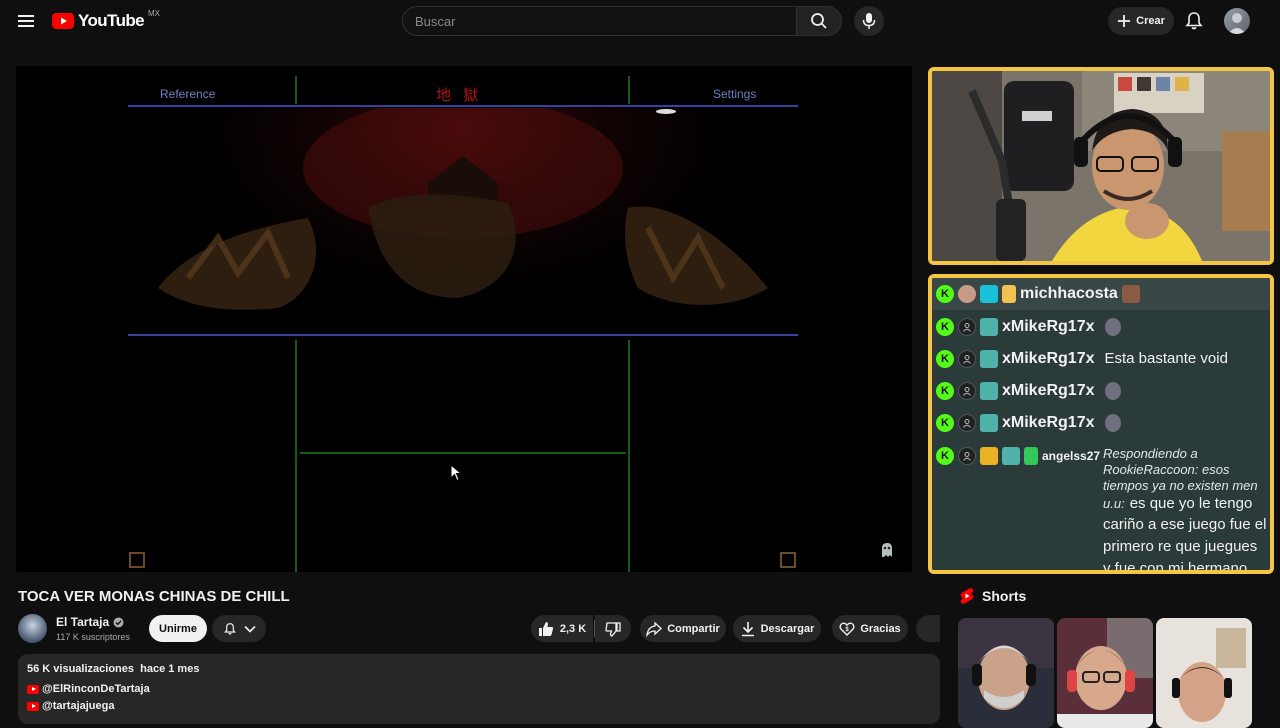 The width and height of the screenshot is (1280, 728). I want to click on share-label: Compartir, so click(693, 628).